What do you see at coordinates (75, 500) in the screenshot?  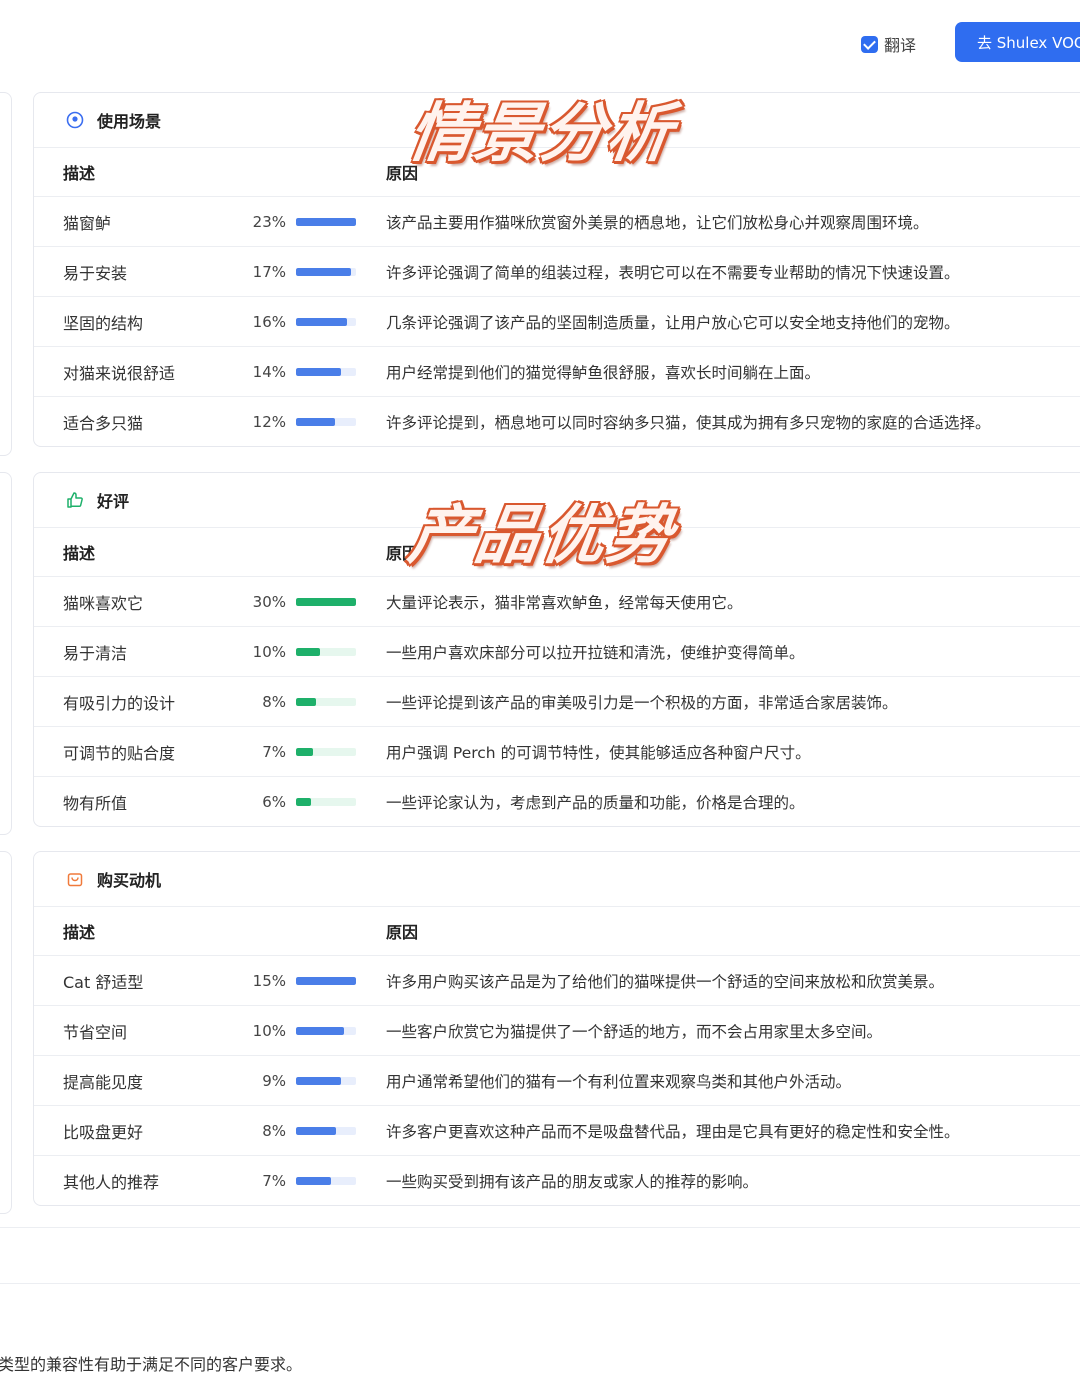 I see `thumbs-up-icon` at bounding box center [75, 500].